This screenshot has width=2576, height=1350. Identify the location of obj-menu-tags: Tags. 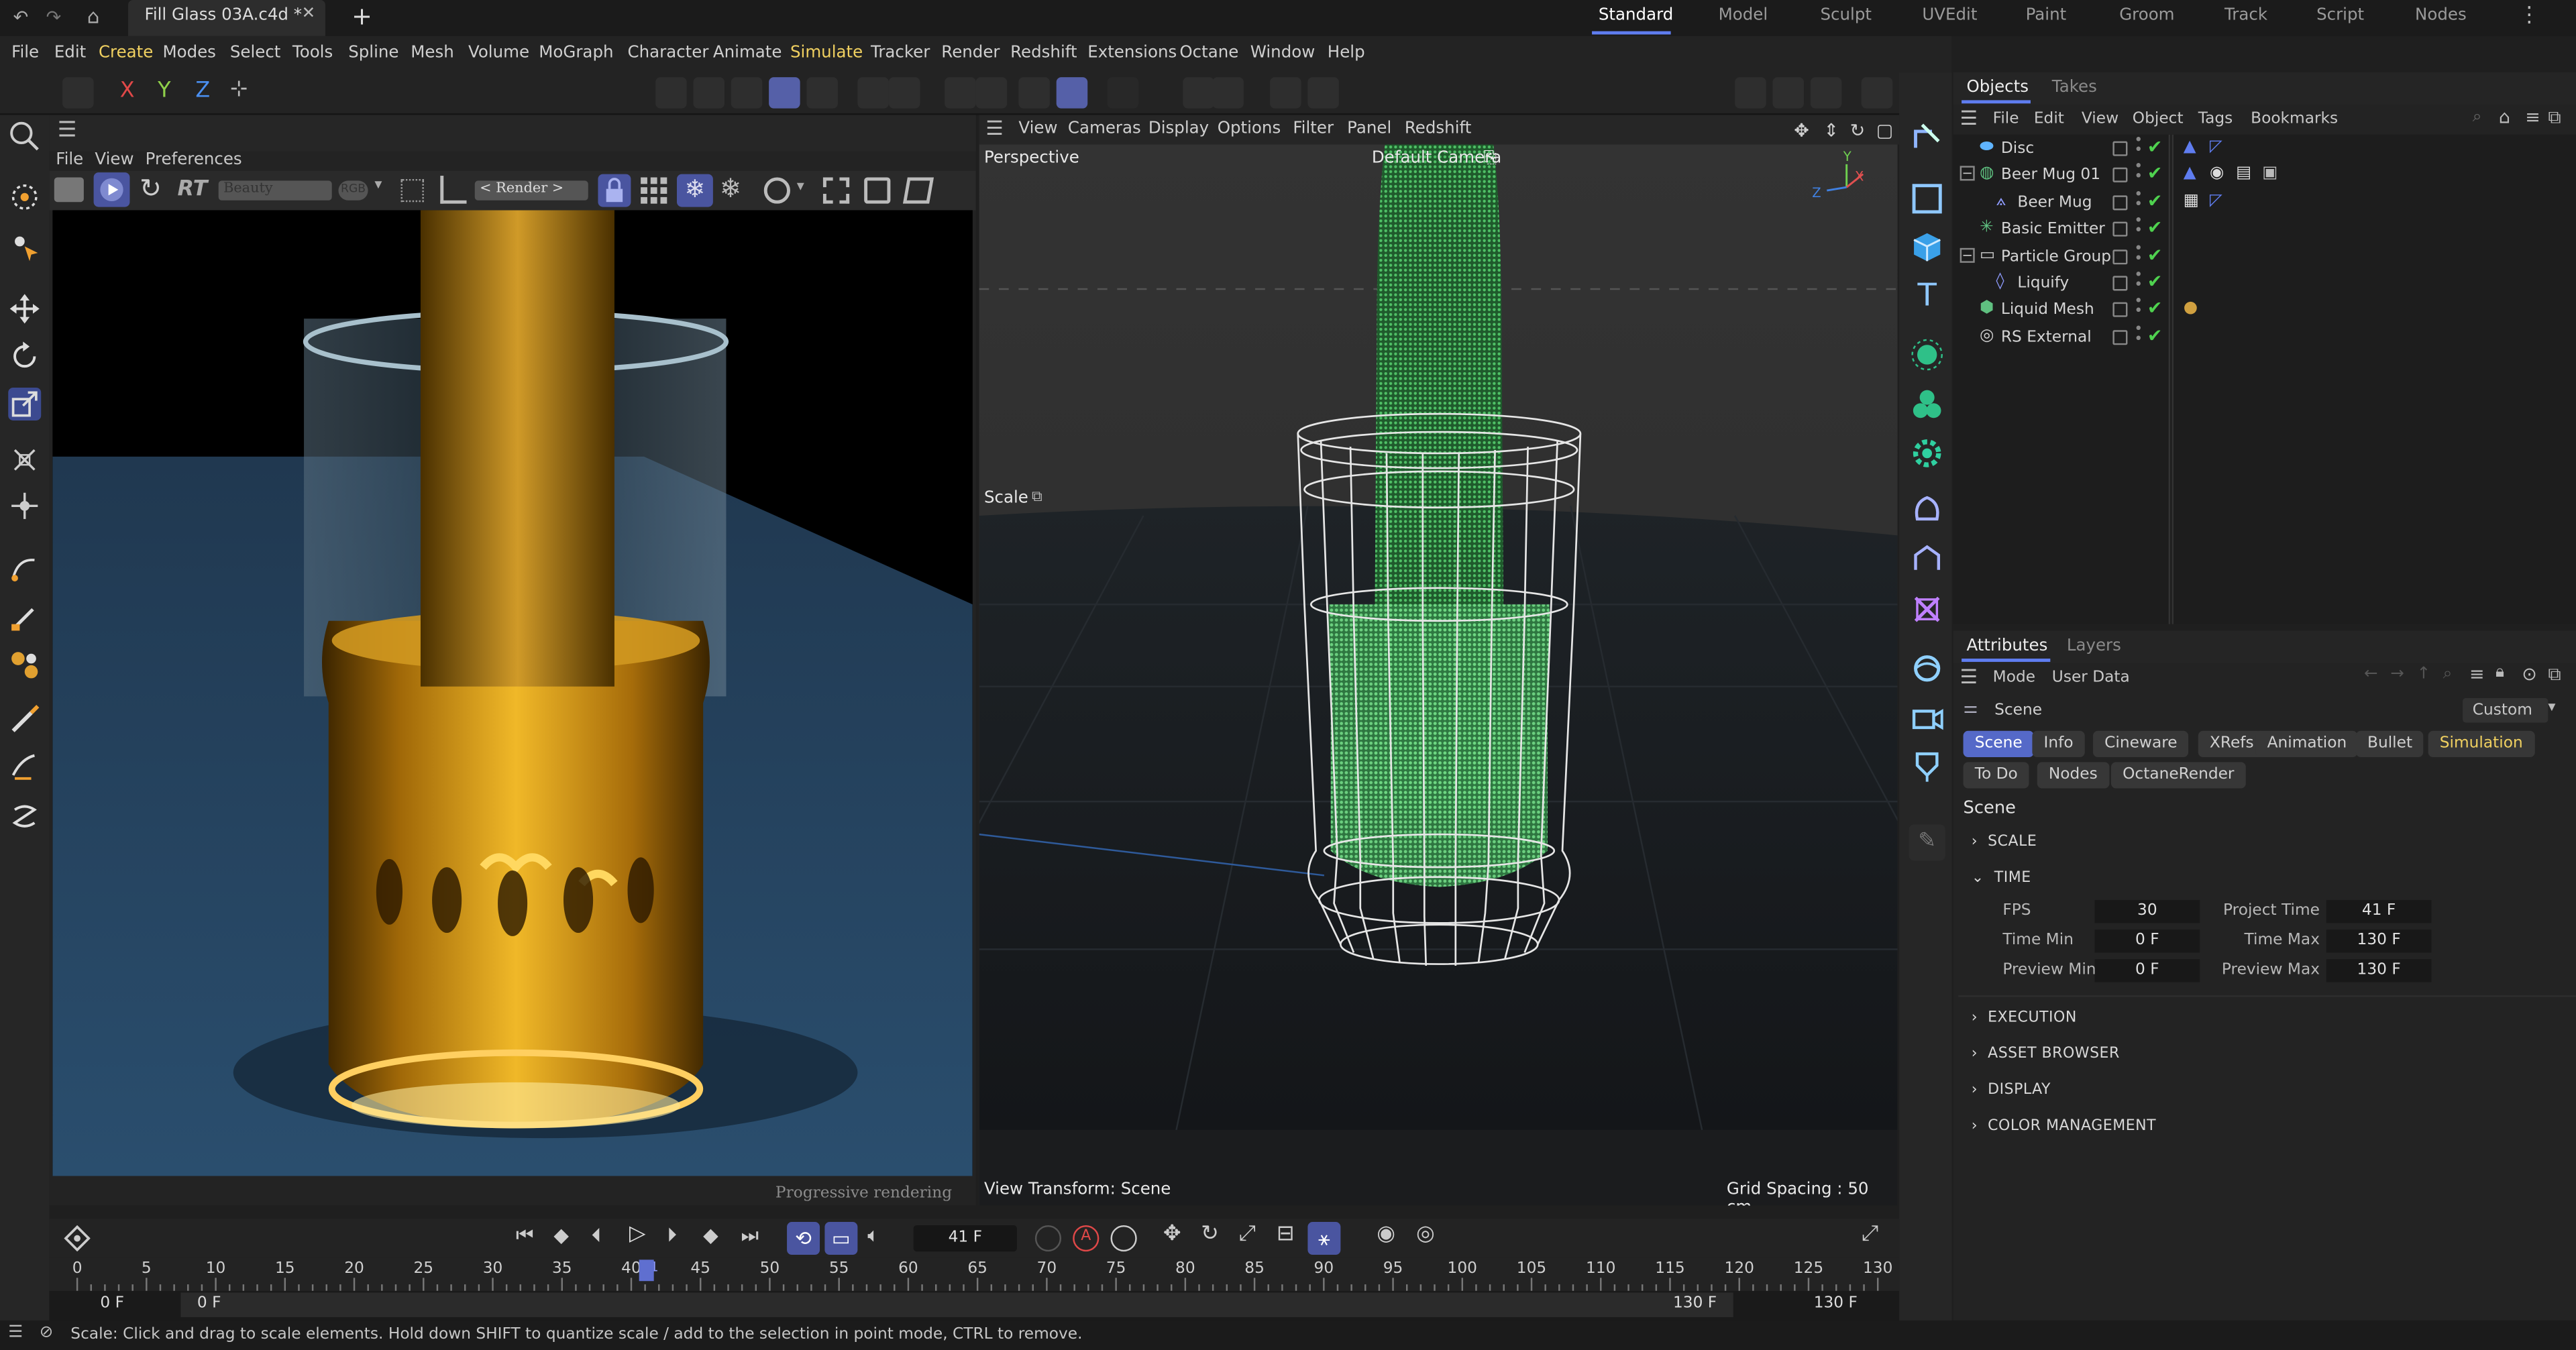
(2215, 119).